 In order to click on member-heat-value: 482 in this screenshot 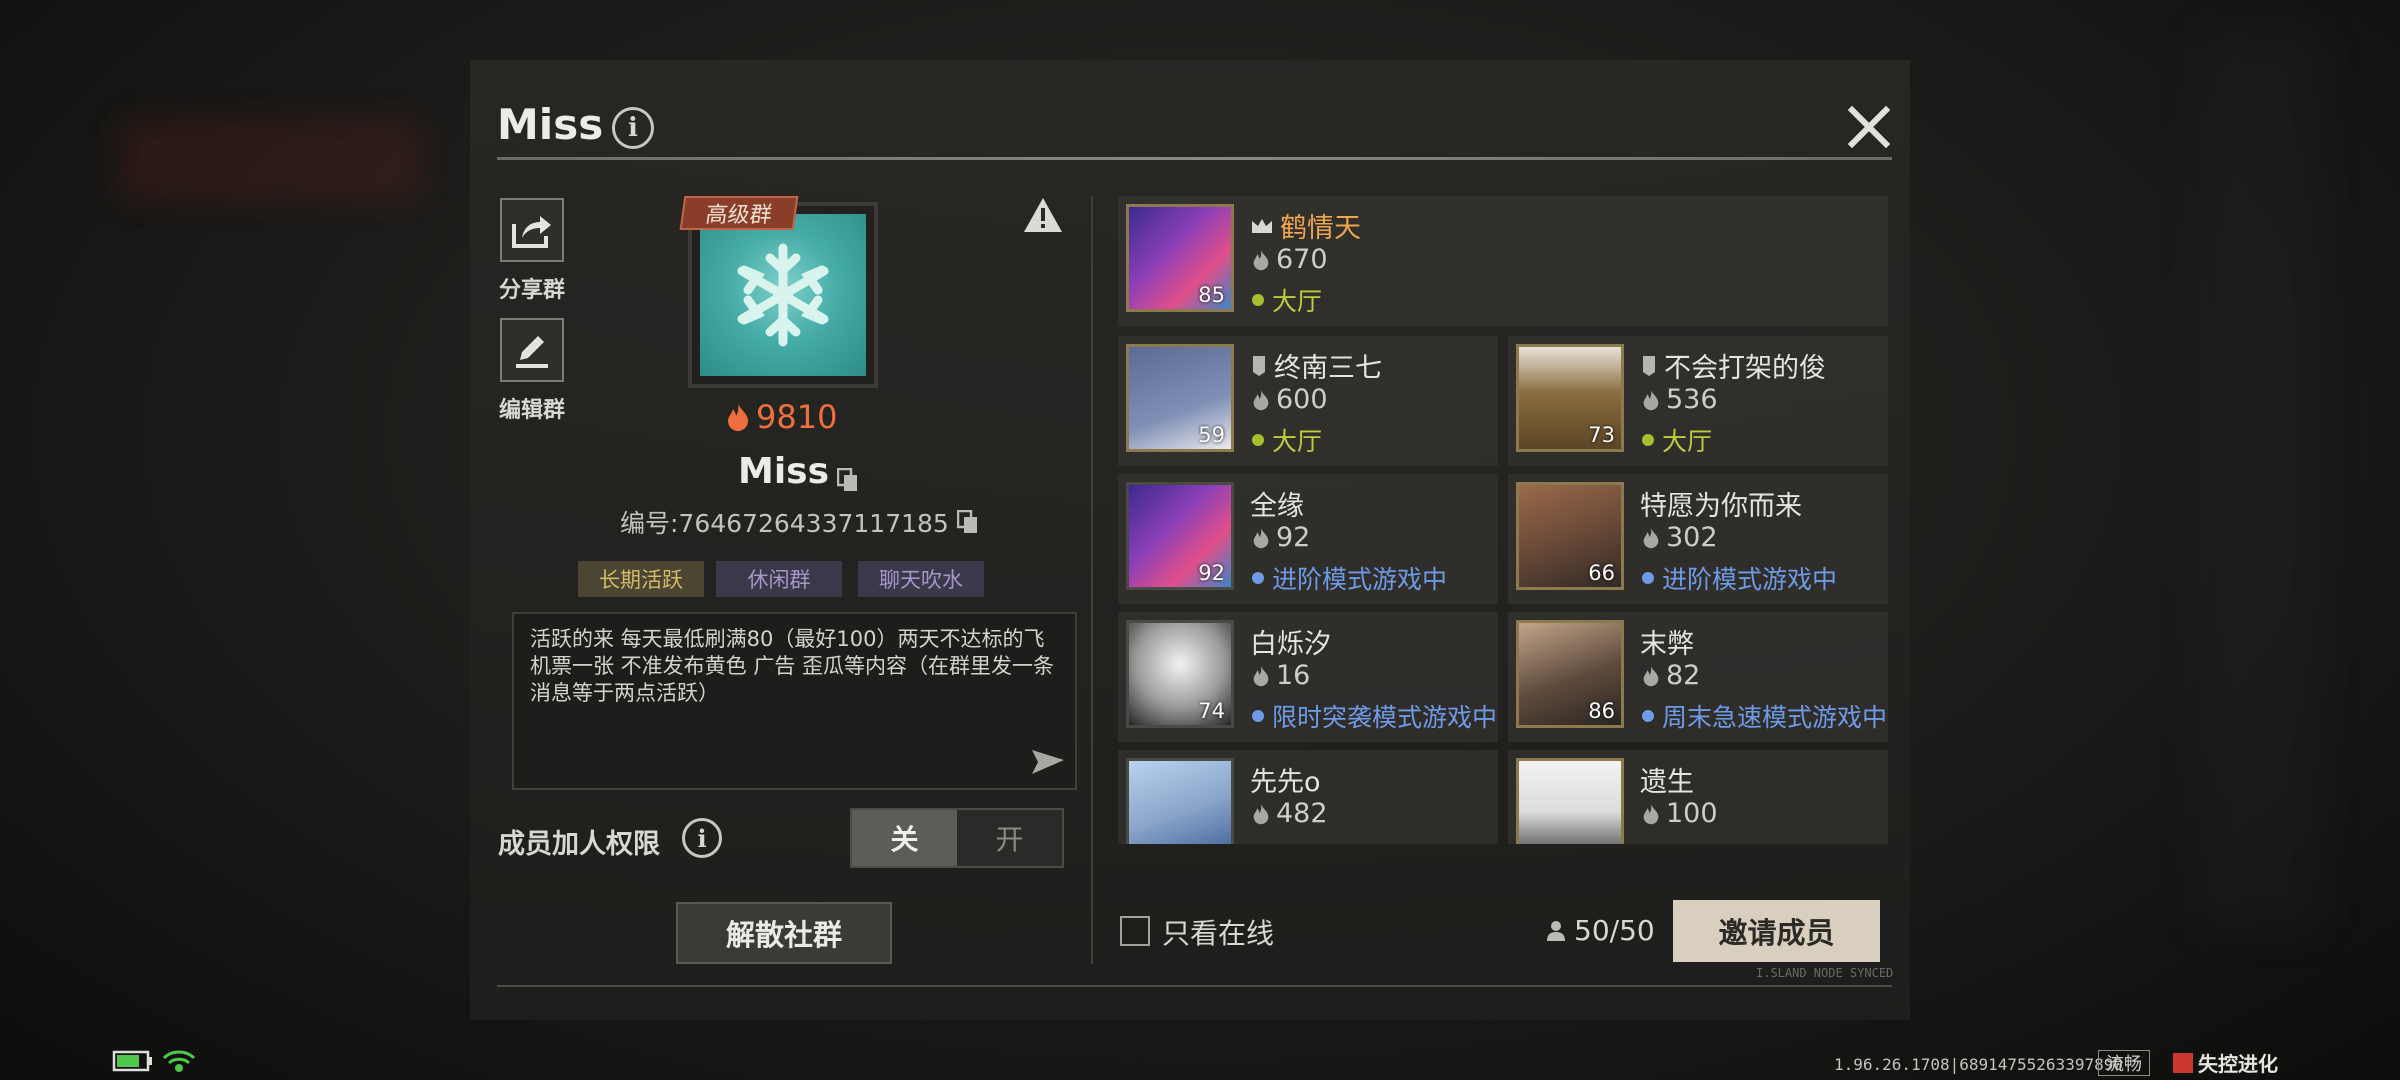, I will do `click(1302, 813)`.